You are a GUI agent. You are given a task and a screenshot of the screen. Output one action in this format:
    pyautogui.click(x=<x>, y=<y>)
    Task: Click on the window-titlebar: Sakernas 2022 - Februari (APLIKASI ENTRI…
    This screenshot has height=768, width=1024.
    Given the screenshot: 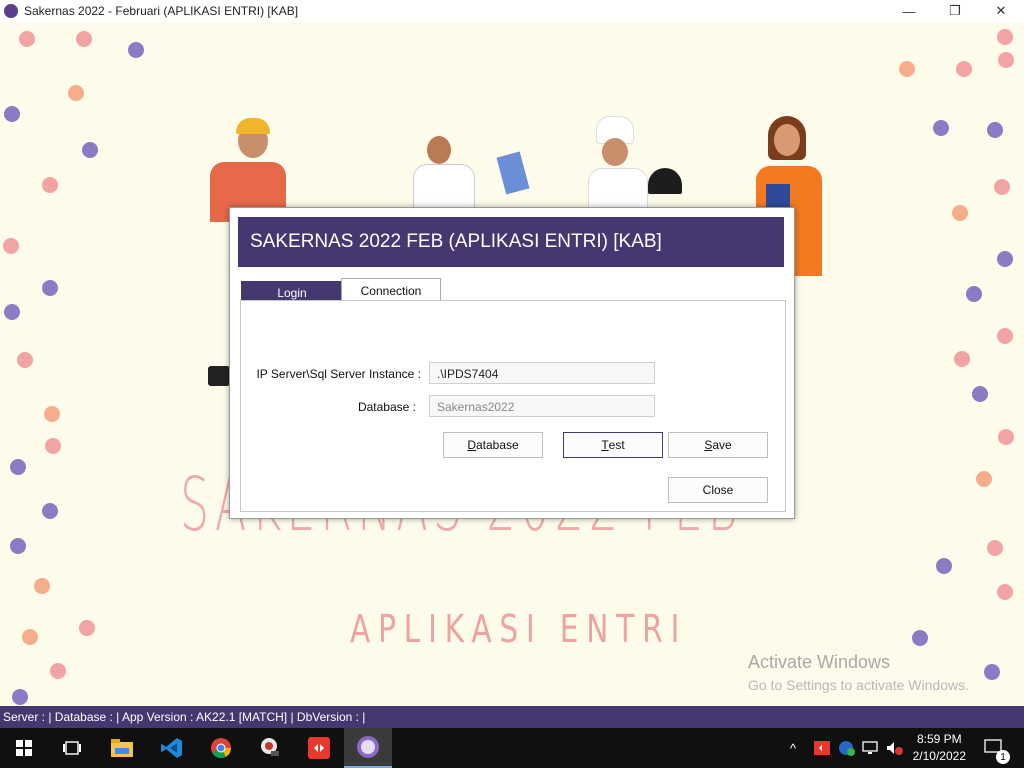 What is the action you would take?
    pyautogui.click(x=512, y=11)
    